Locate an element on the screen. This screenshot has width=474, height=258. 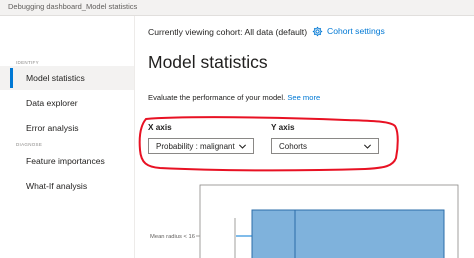
sidebar-item-label: Model statistics is located at coordinates (55, 78).